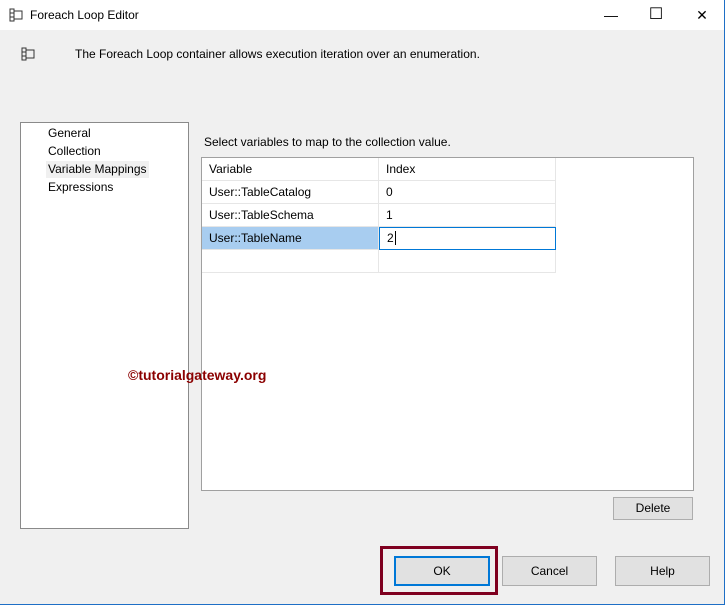 Image resolution: width=725 pixels, height=605 pixels. I want to click on index-cell: 0, so click(467, 192).